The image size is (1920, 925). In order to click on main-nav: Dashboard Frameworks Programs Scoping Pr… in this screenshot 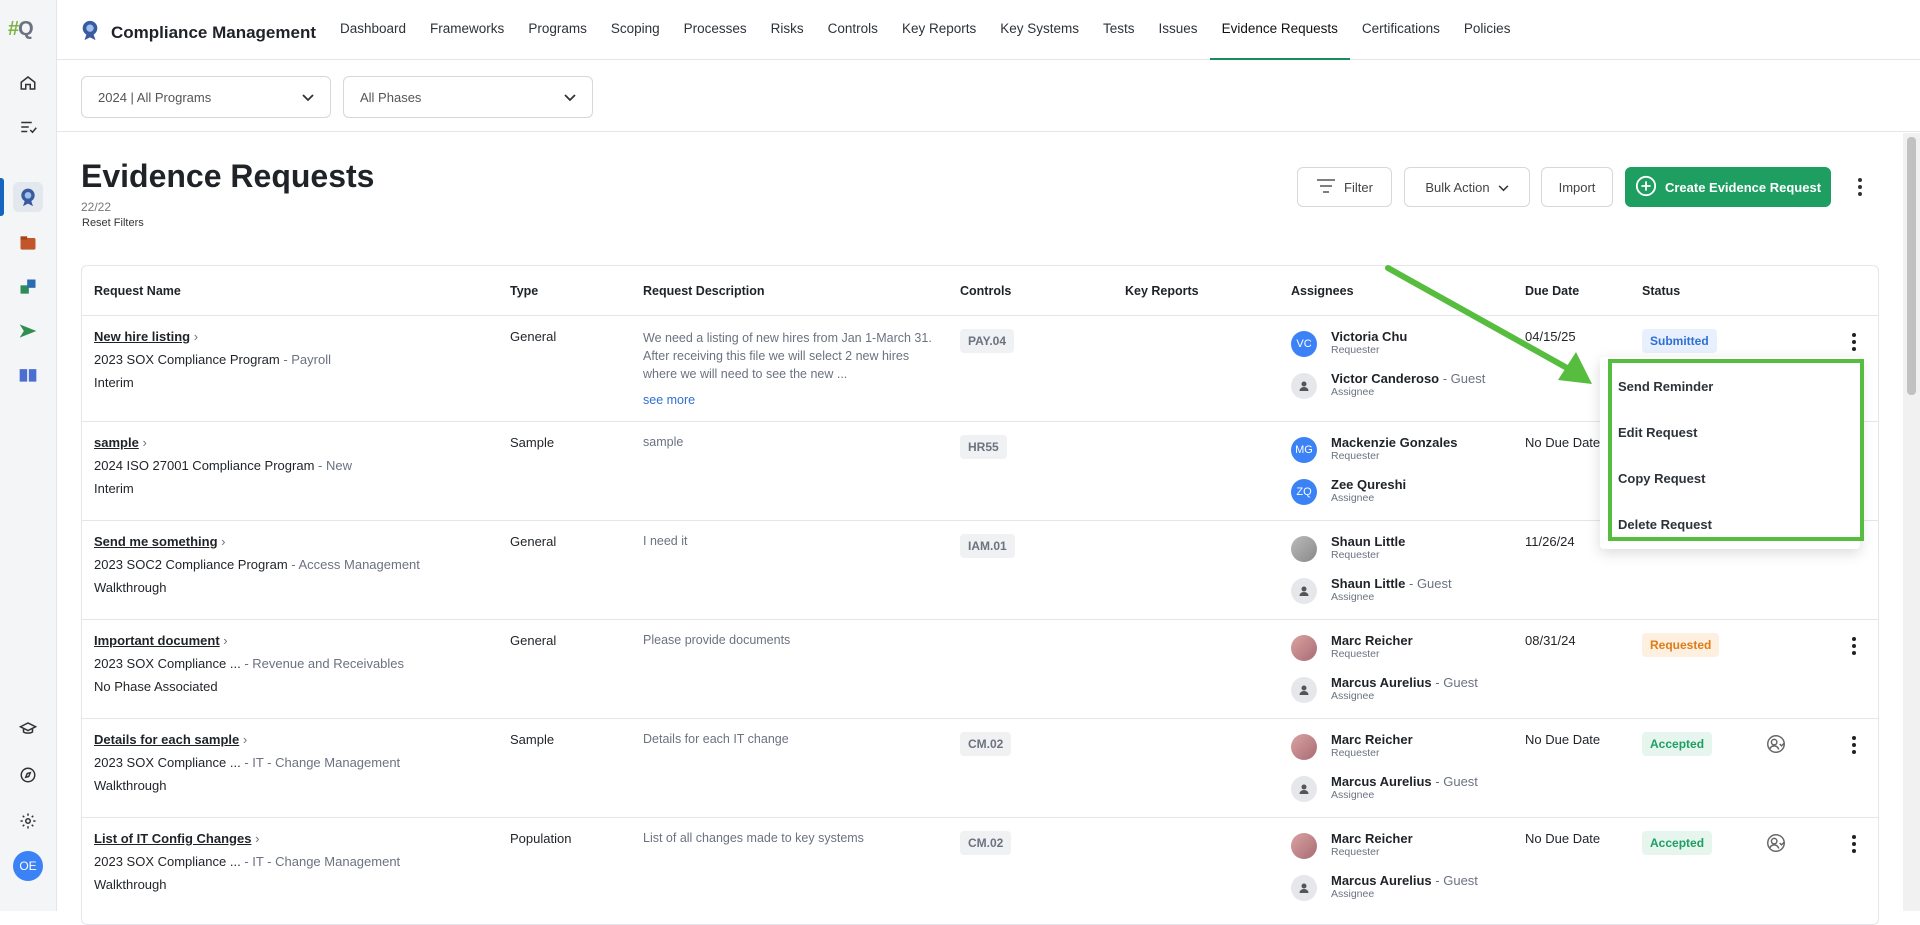, I will do `click(925, 30)`.